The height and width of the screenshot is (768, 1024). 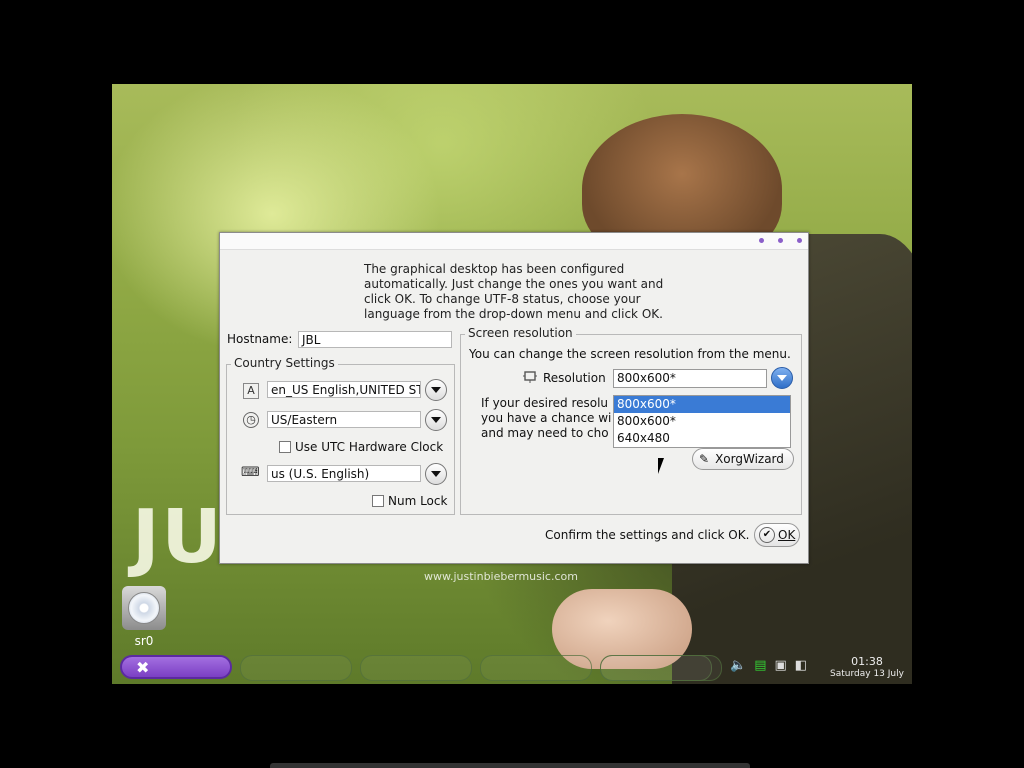 I want to click on utc-clock-label: Use UTC Hardware Clock, so click(x=369, y=447).